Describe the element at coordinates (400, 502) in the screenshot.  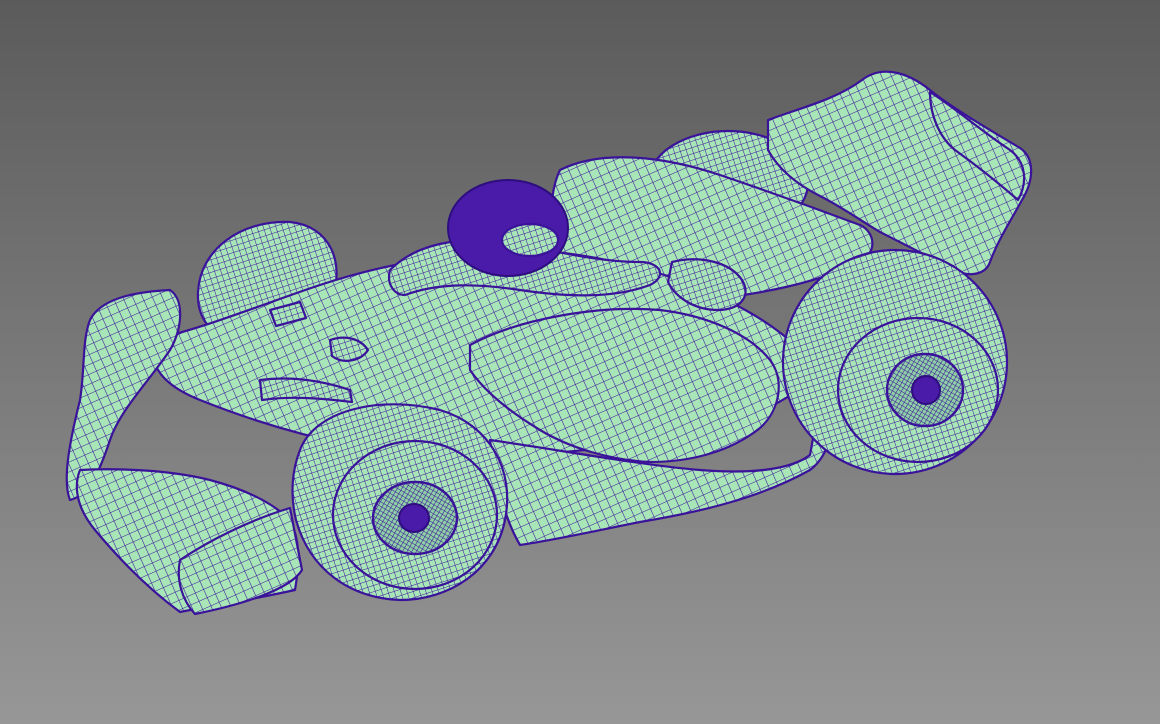
I see `front-right-wheel` at that location.